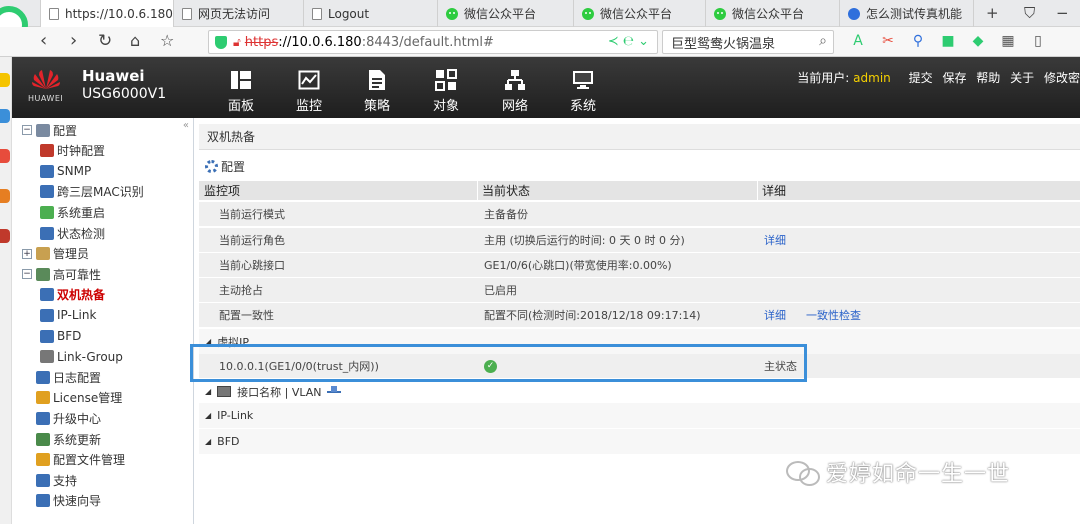  What do you see at coordinates (639, 415) in the screenshot?
I see `section-ip-link: ◢ IP-Link` at bounding box center [639, 415].